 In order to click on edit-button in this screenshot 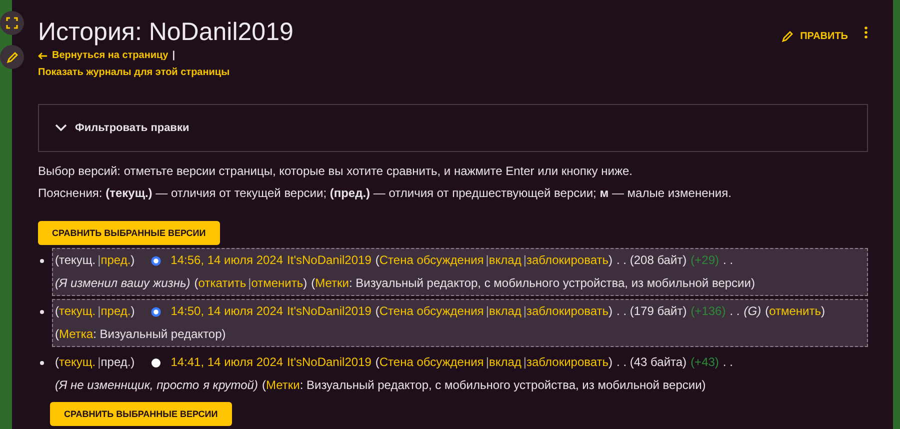, I will do `click(12, 57)`.